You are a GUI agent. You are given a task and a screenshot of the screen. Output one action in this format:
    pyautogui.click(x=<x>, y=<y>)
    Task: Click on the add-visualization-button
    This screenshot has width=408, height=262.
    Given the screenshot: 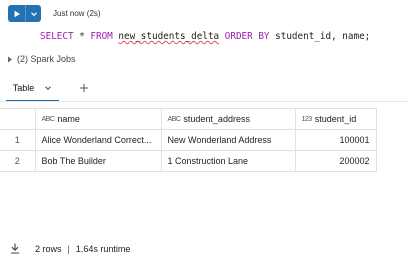 What is the action you would take?
    pyautogui.click(x=84, y=88)
    